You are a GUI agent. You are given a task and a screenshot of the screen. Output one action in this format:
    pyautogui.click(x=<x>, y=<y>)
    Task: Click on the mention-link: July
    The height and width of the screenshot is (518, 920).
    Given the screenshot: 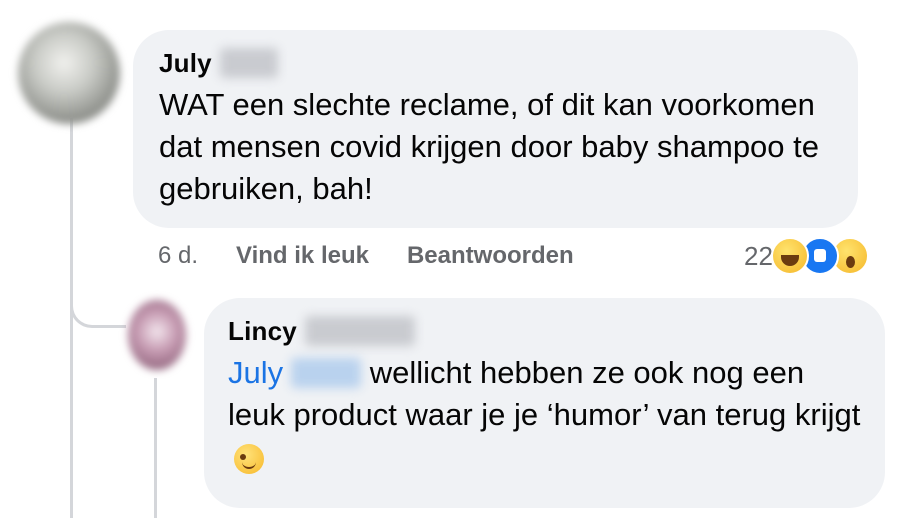 What is the action you would take?
    pyautogui.click(x=295, y=373)
    